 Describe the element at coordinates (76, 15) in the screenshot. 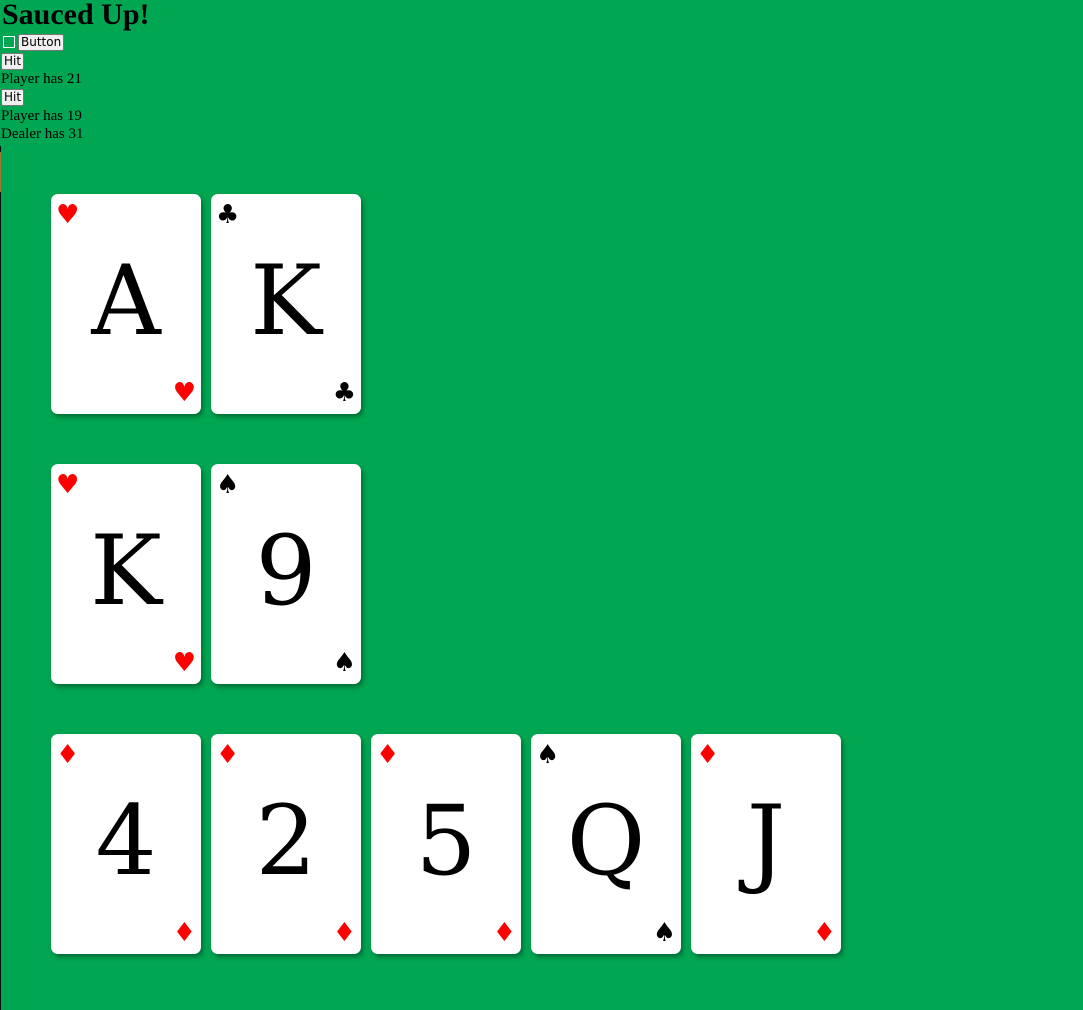

I see `page-title: Sauced Up!` at that location.